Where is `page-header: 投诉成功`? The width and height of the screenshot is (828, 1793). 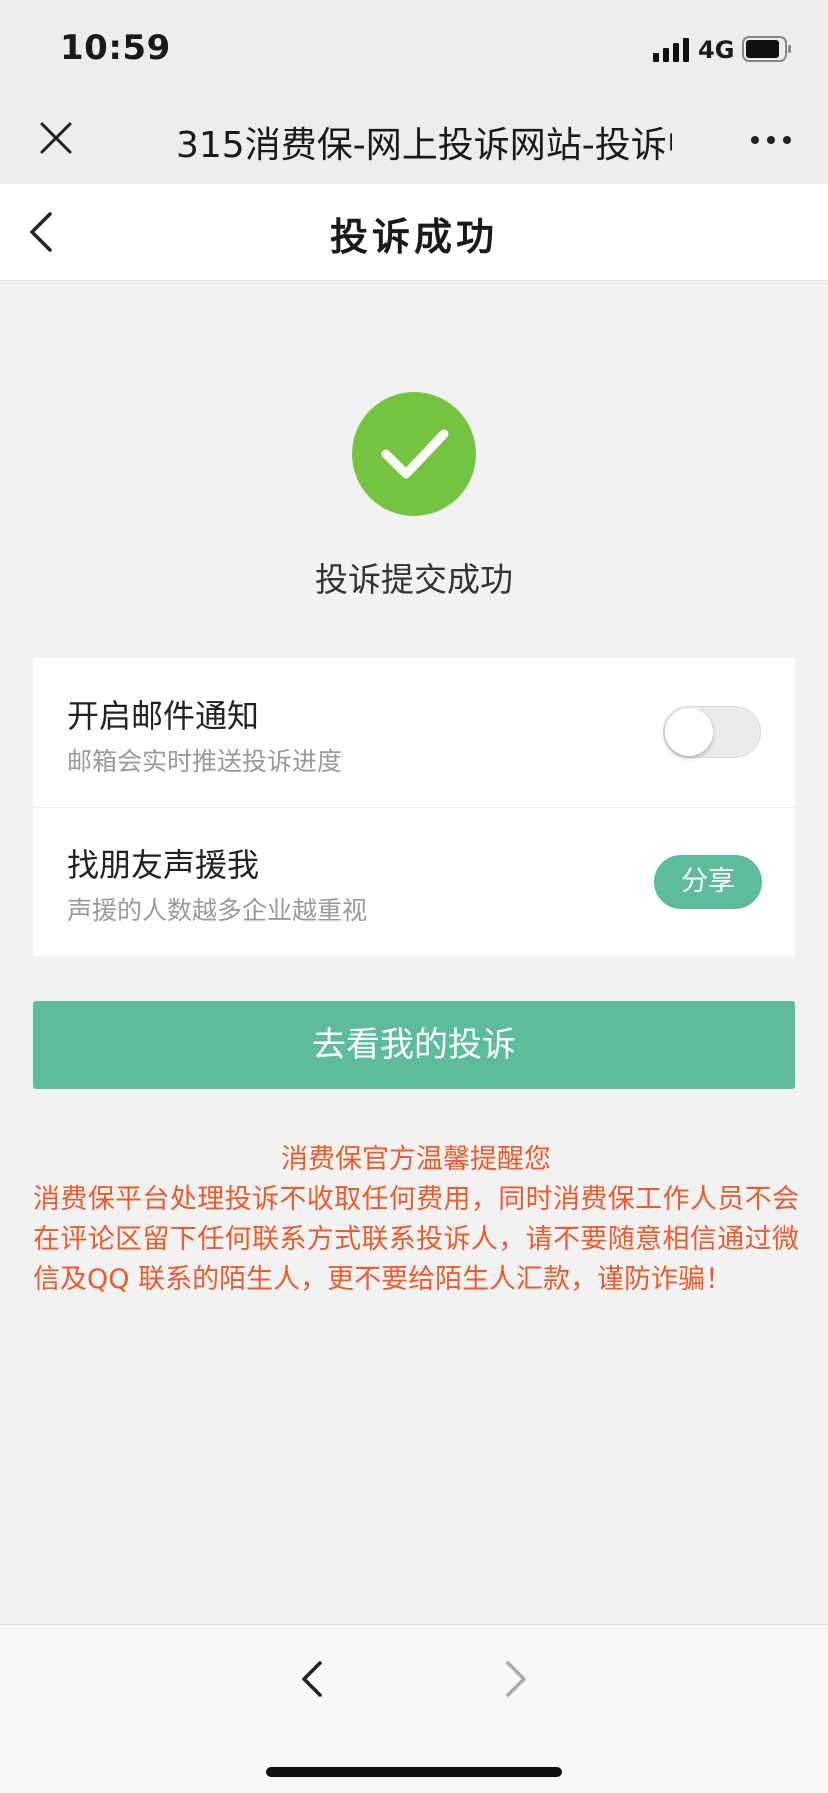 page-header: 投诉成功 is located at coordinates (414, 232).